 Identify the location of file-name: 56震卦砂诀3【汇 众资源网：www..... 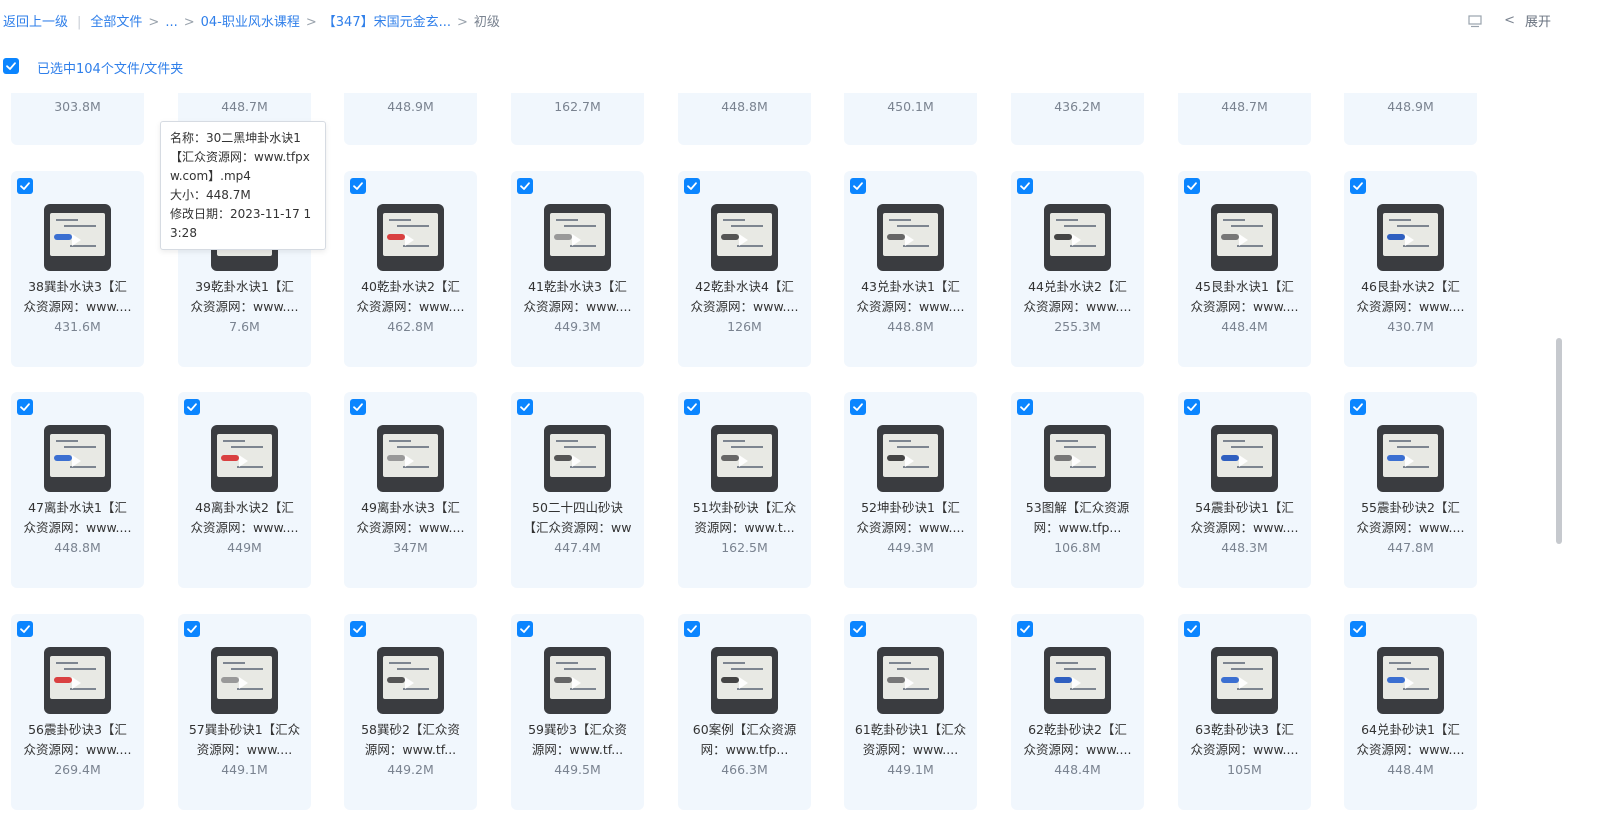
(77, 740).